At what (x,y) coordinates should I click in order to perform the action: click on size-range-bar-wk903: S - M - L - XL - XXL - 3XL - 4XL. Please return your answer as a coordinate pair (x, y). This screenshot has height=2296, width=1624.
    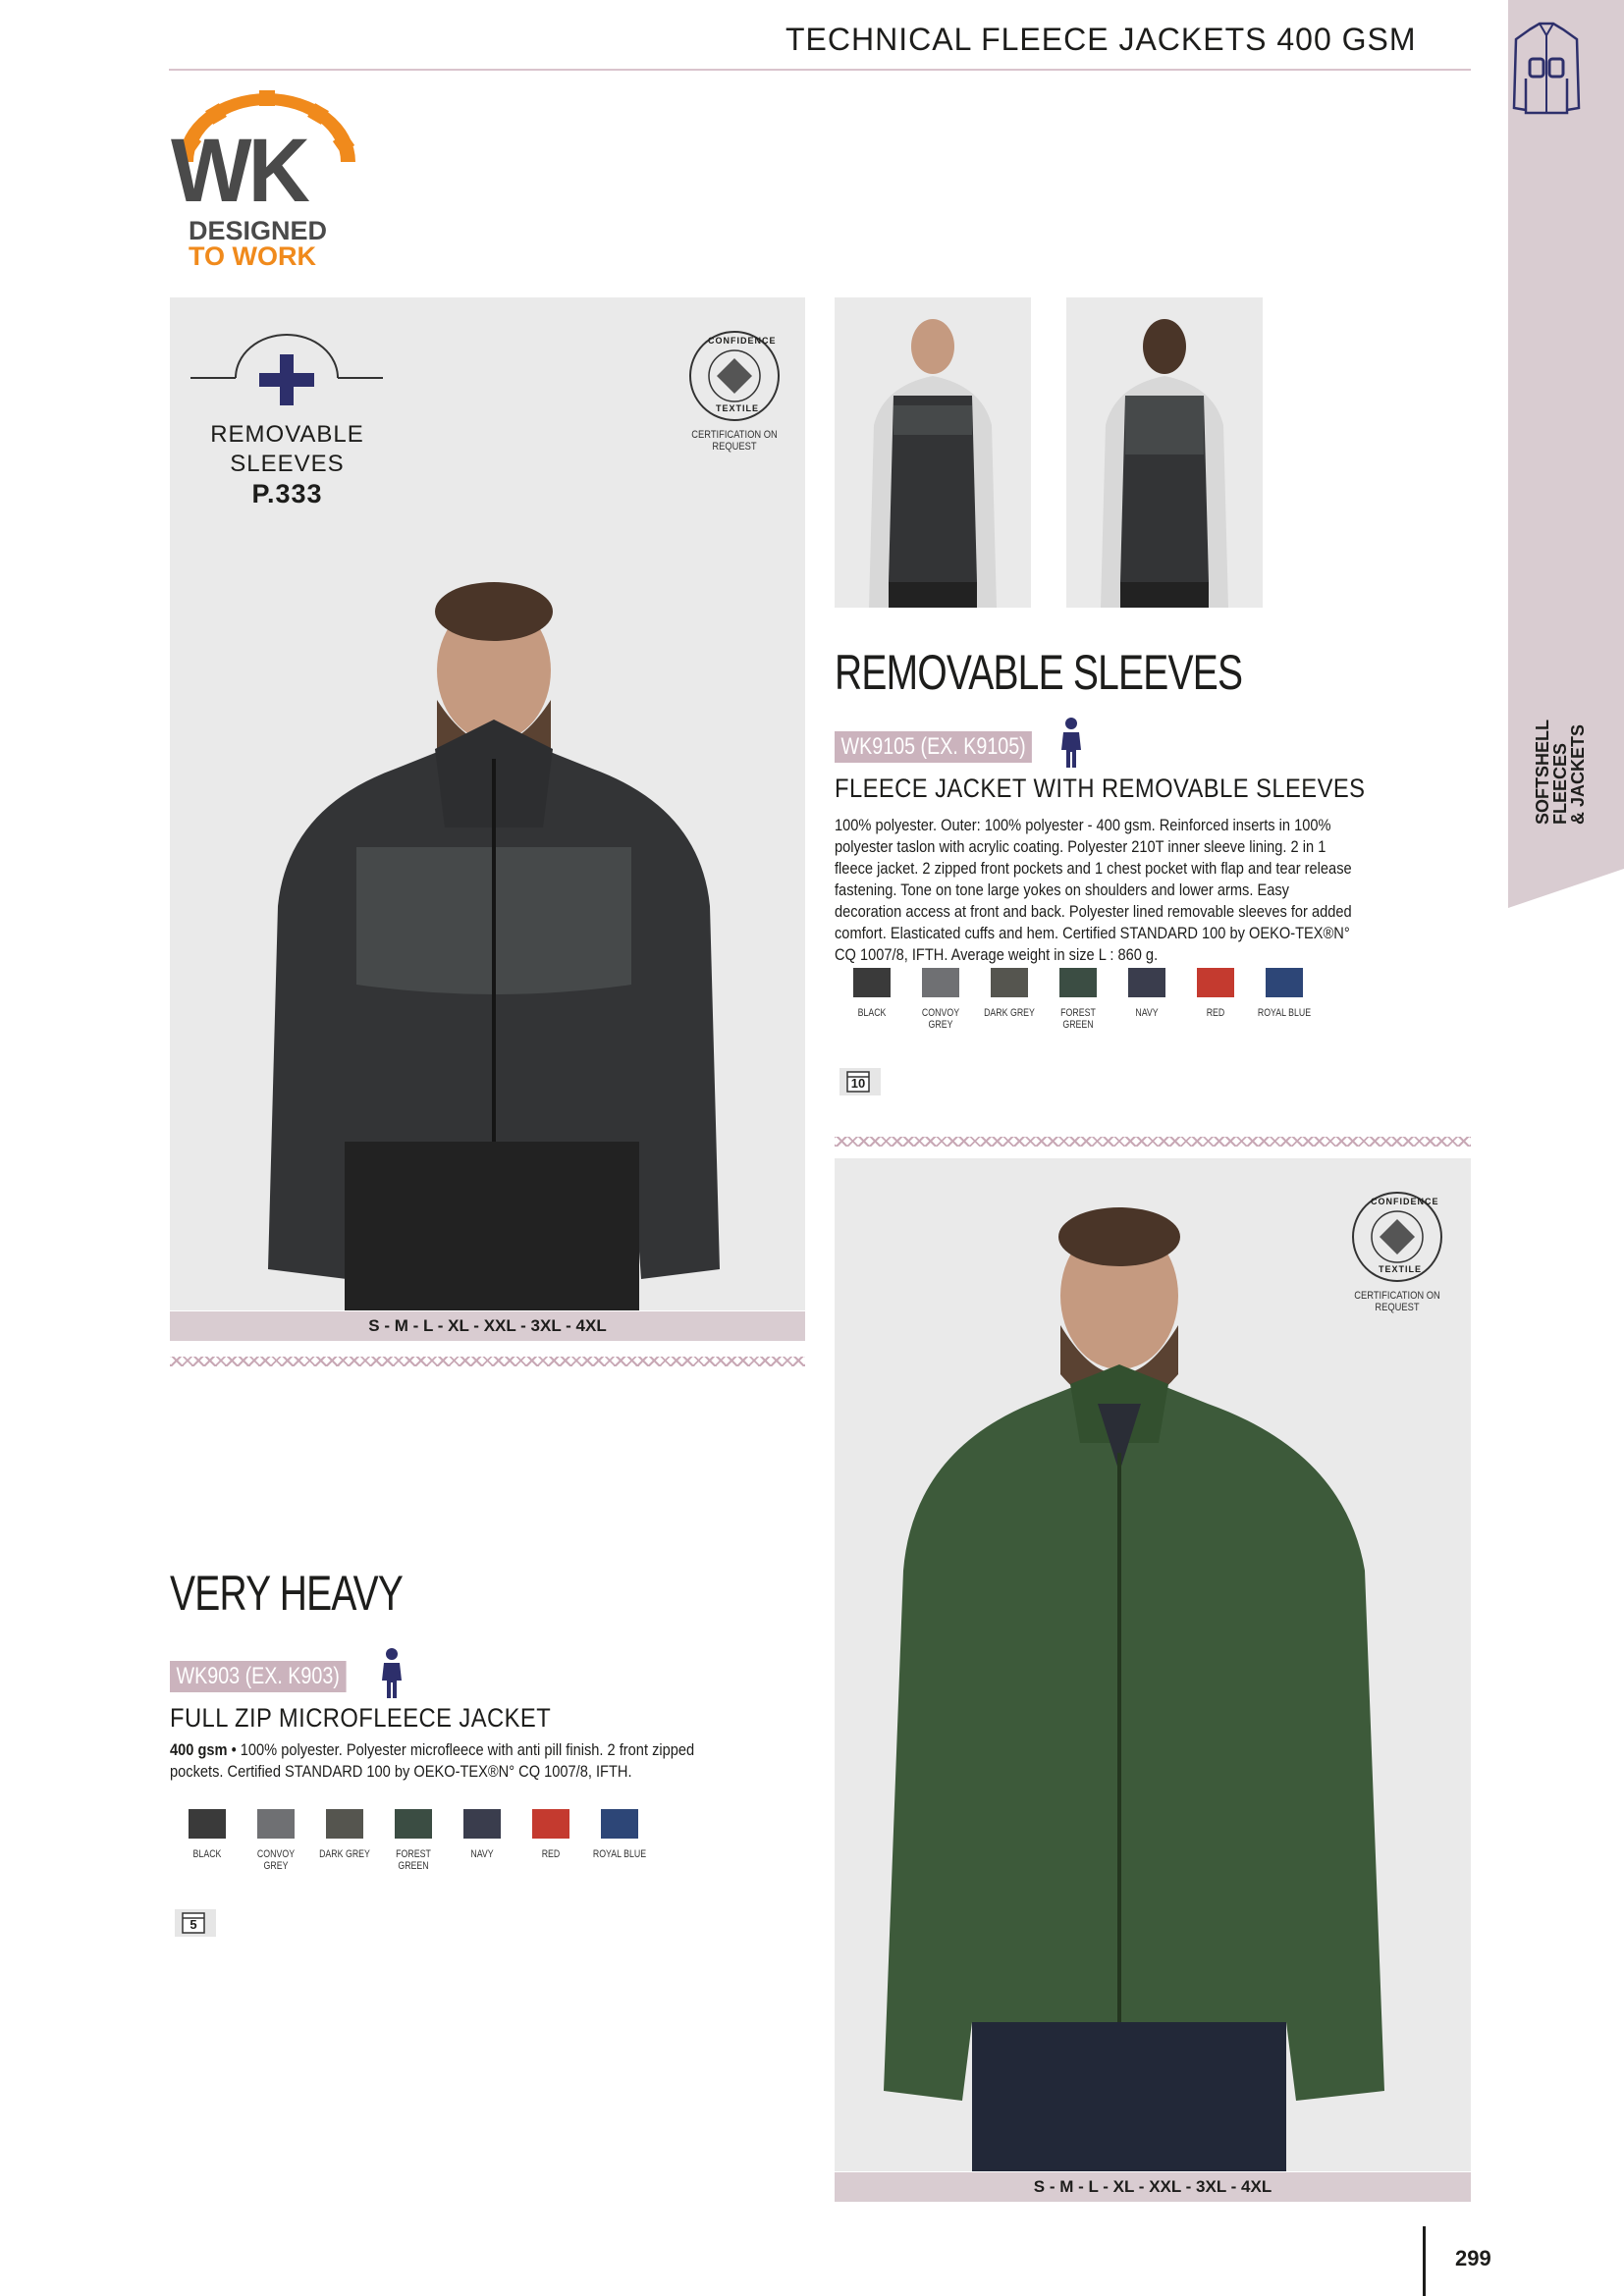
    Looking at the image, I should click on (1153, 2187).